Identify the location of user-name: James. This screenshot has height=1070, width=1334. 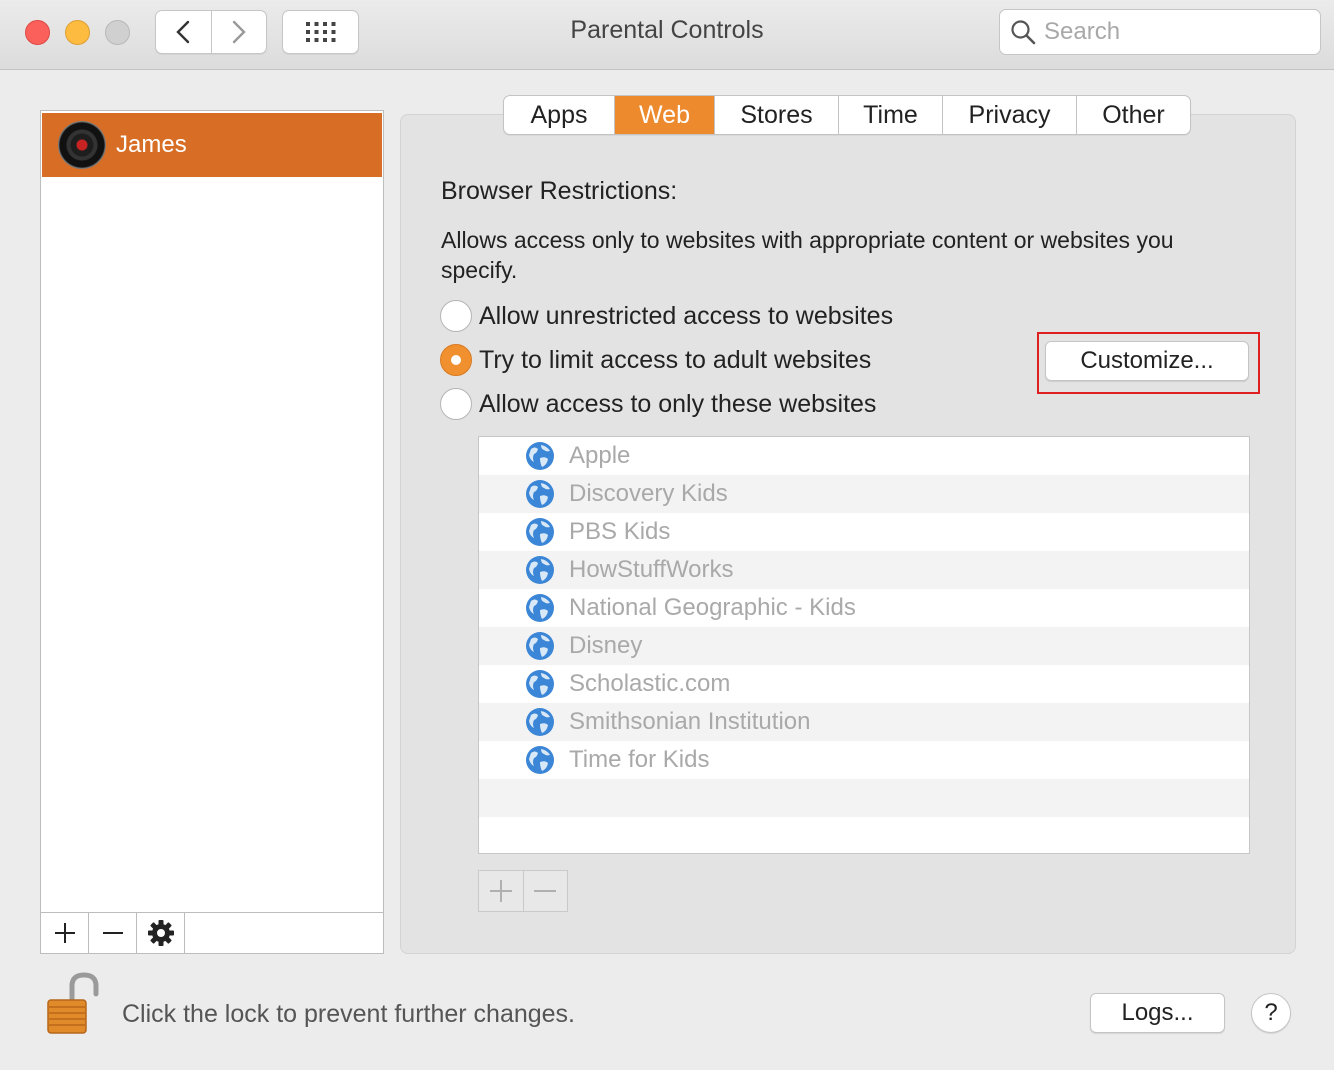
(151, 144).